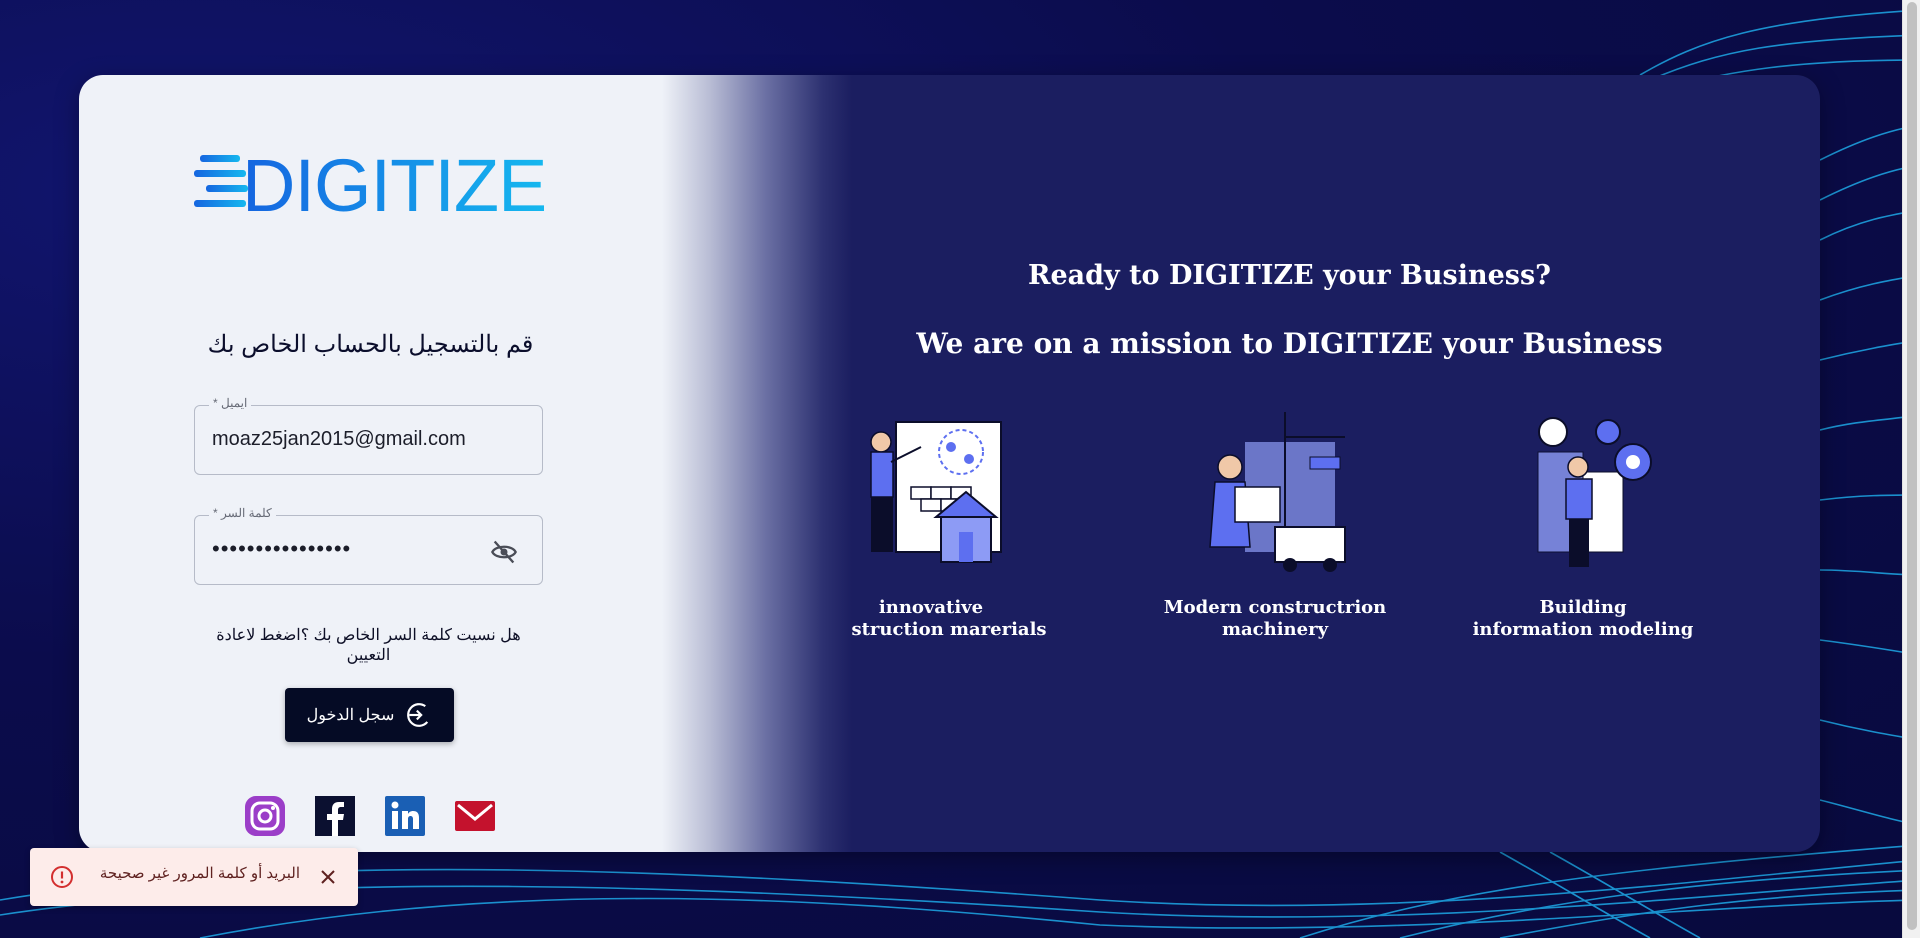 The image size is (1920, 938). I want to click on close-icon, so click(328, 877).